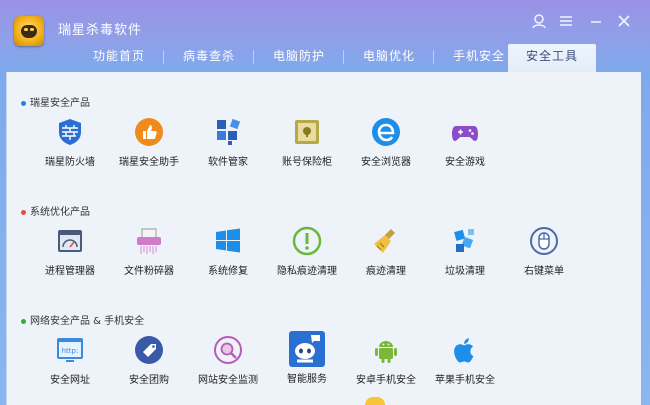 The height and width of the screenshot is (405, 650). I want to click on mouse-icon, so click(544, 241).